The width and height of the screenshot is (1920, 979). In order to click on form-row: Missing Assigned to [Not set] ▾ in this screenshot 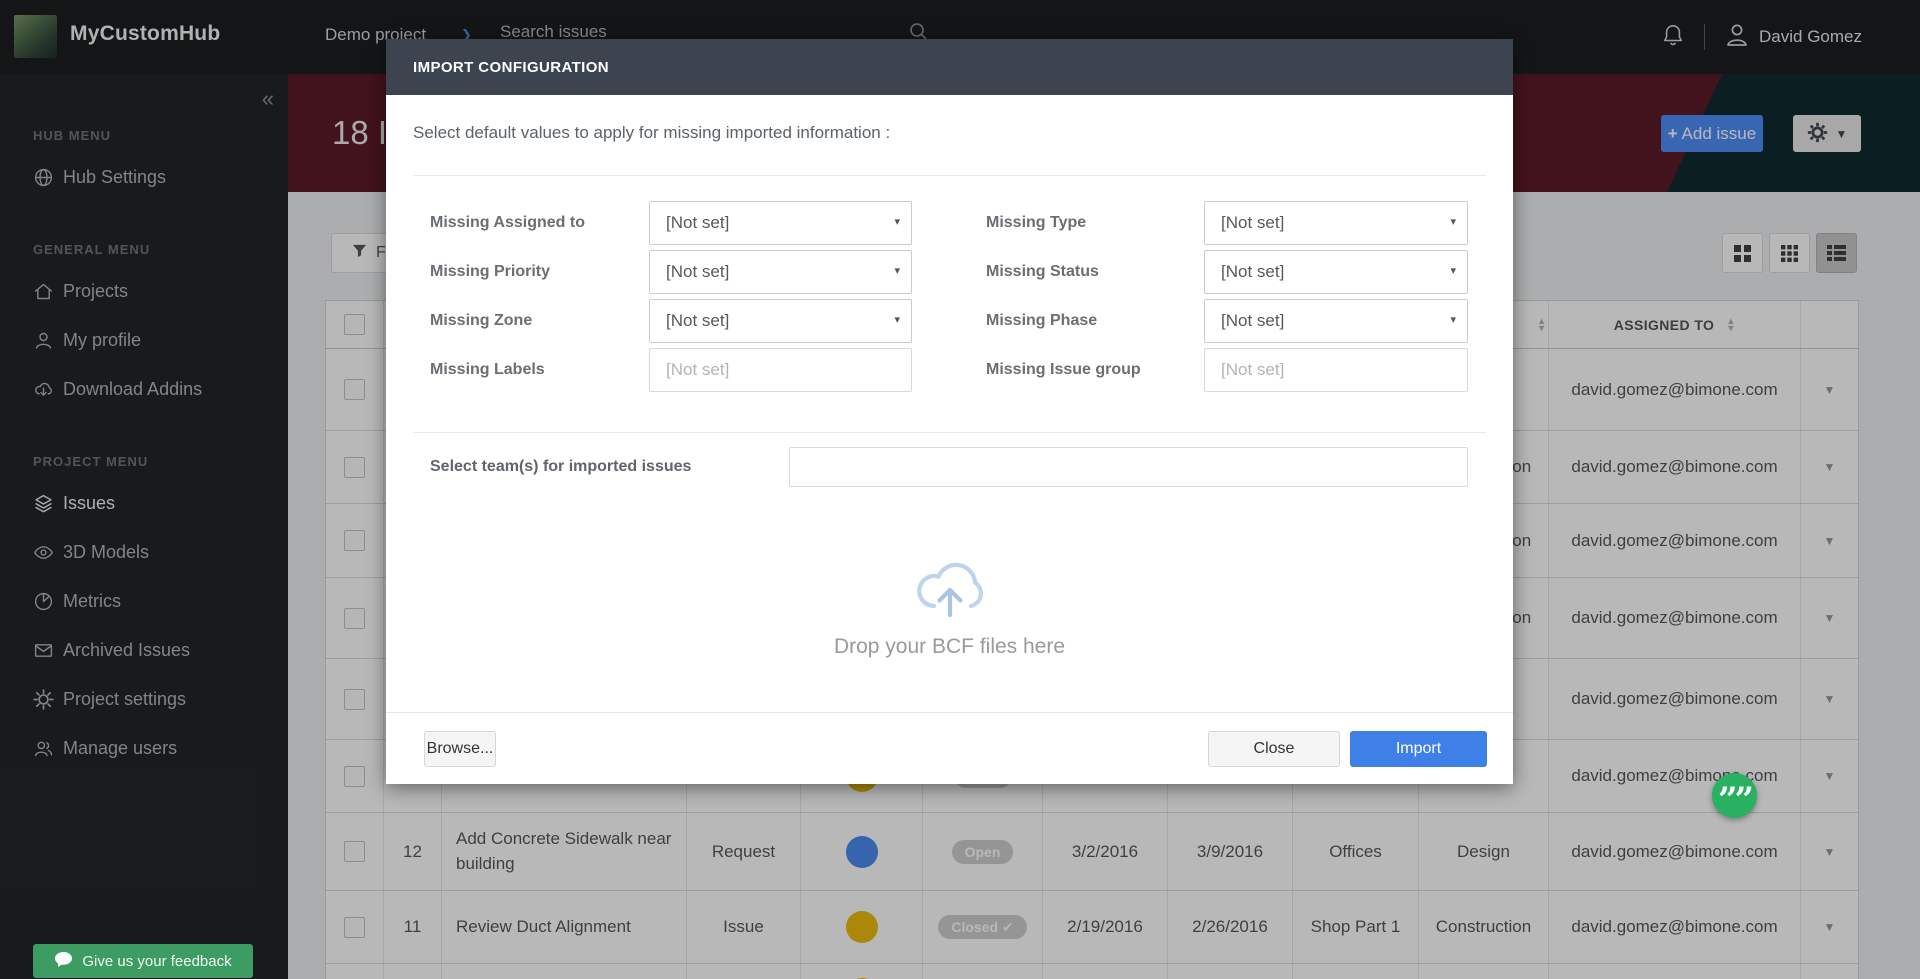, I will do `click(671, 223)`.